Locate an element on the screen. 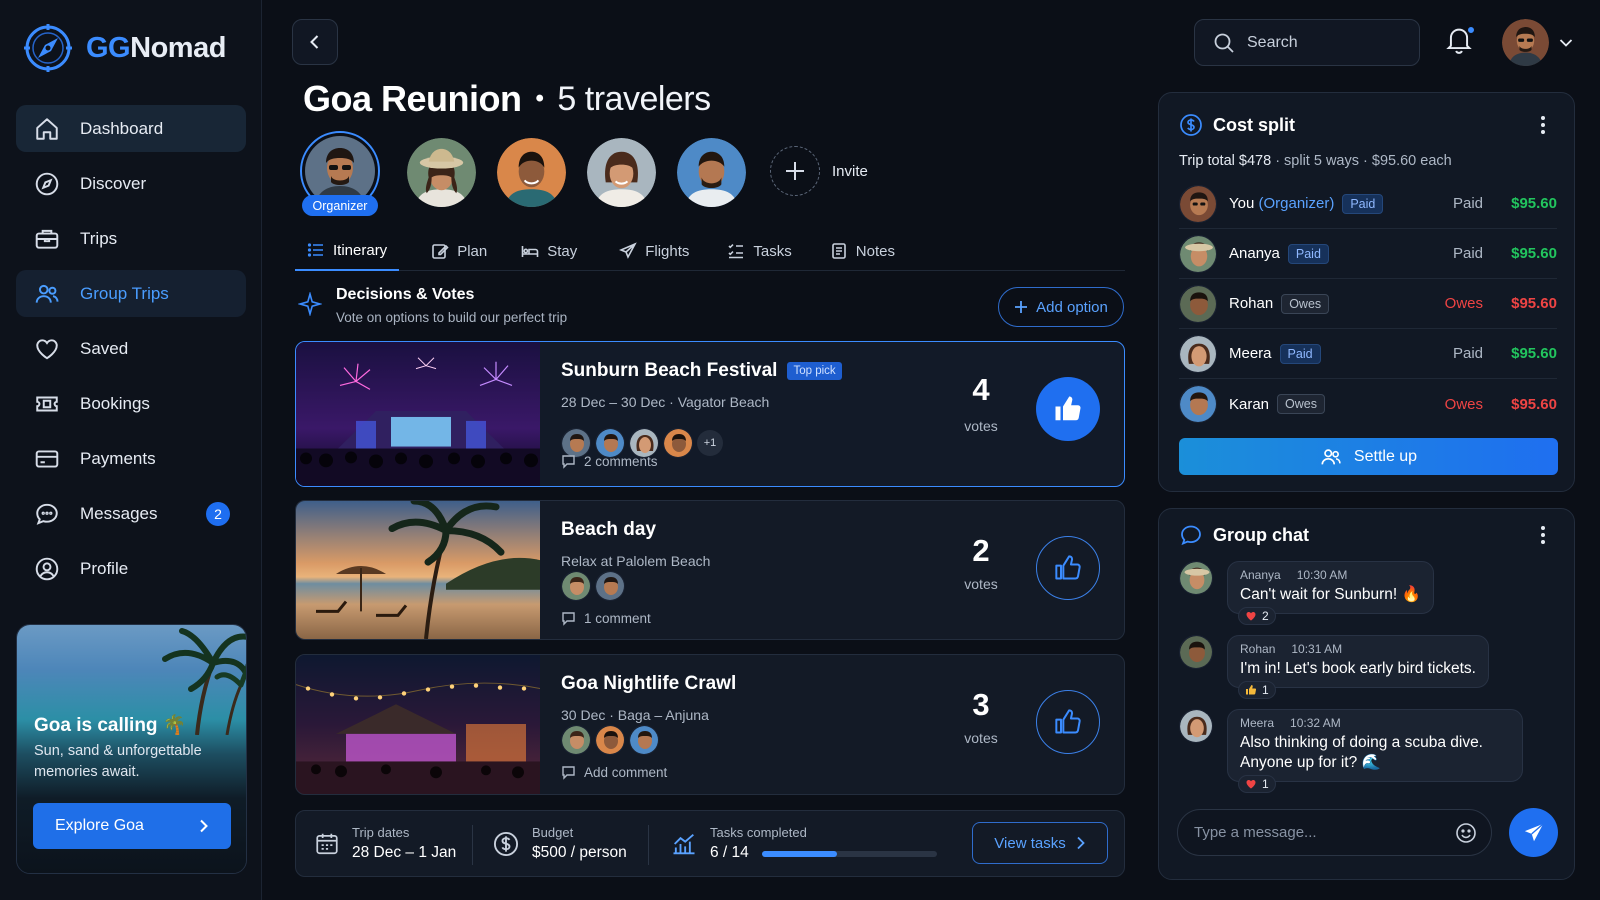 This screenshot has height=900, width=1600. tab-stay: Stay is located at coordinates (549, 251).